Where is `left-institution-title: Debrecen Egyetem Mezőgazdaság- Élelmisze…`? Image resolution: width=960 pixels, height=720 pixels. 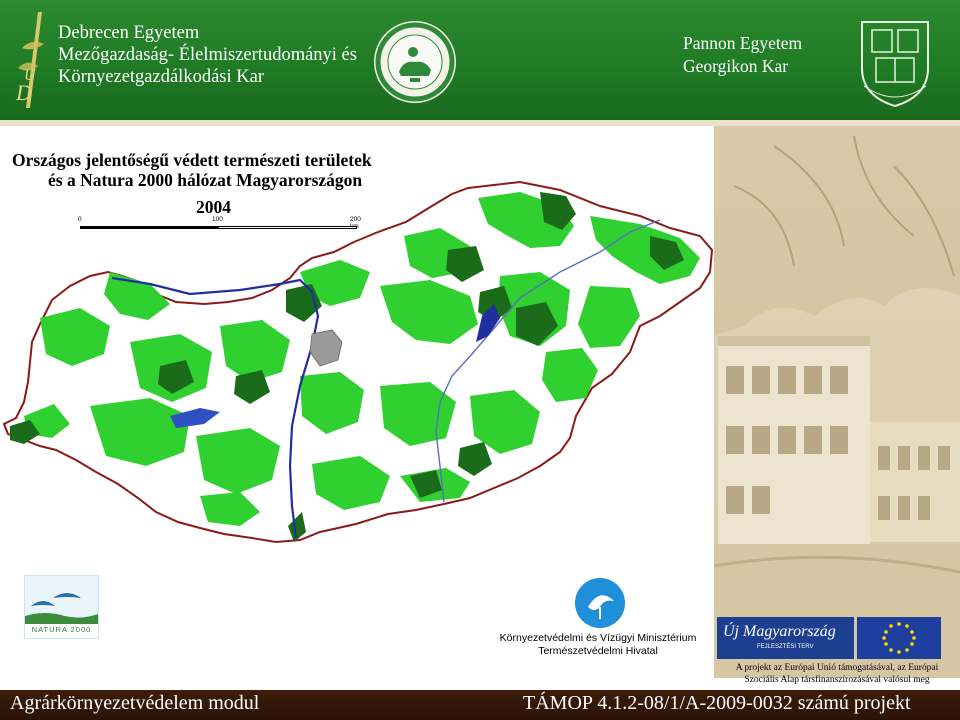 left-institution-title: Debrecen Egyetem Mezőgazdaság- Élelmisze… is located at coordinates (207, 55).